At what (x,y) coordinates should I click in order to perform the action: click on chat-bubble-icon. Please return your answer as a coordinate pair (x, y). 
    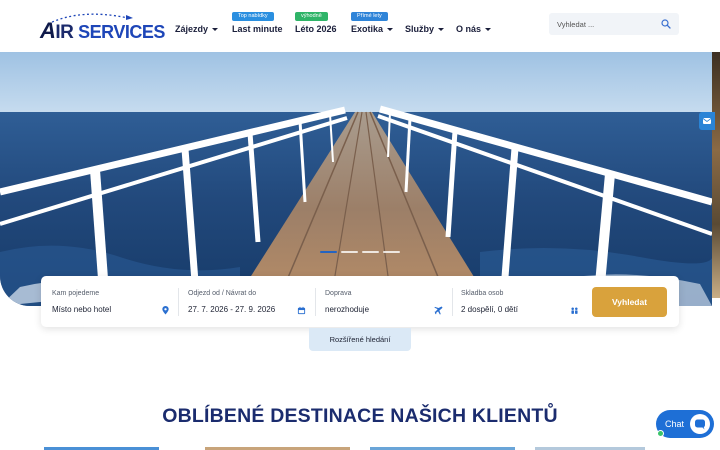
    Looking at the image, I should click on (700, 424).